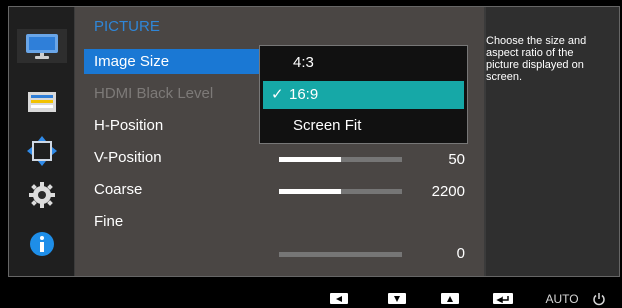 The width and height of the screenshot is (622, 308). I want to click on down-button, so click(397, 298).